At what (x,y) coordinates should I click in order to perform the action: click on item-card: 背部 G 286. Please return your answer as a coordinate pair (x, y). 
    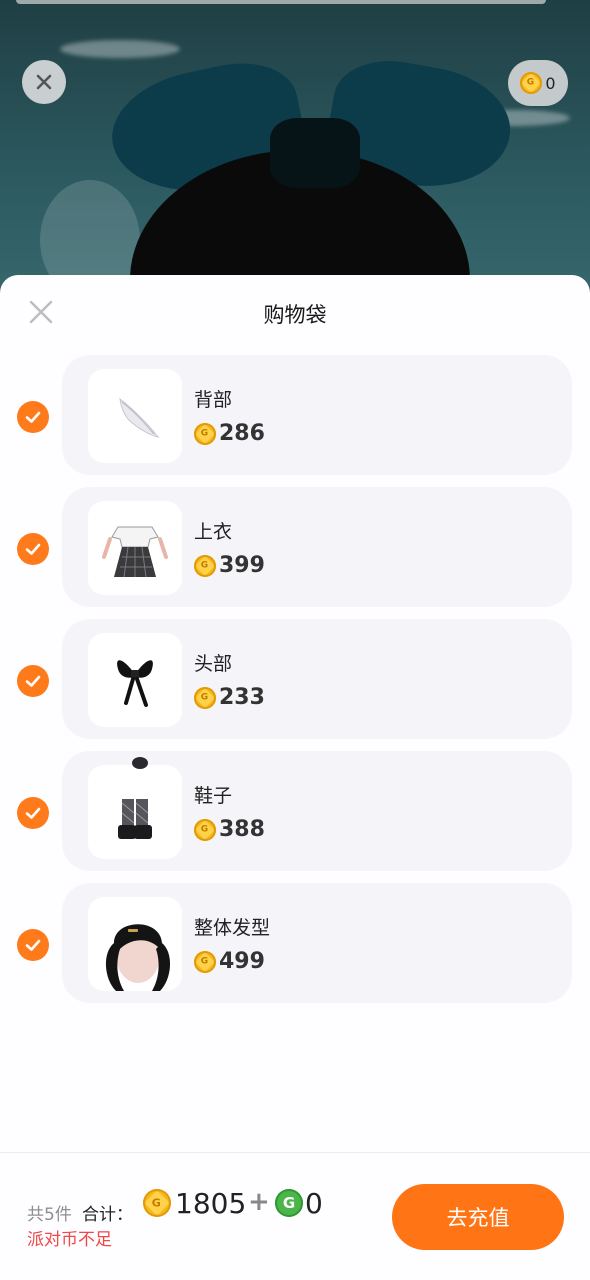
    Looking at the image, I should click on (317, 415).